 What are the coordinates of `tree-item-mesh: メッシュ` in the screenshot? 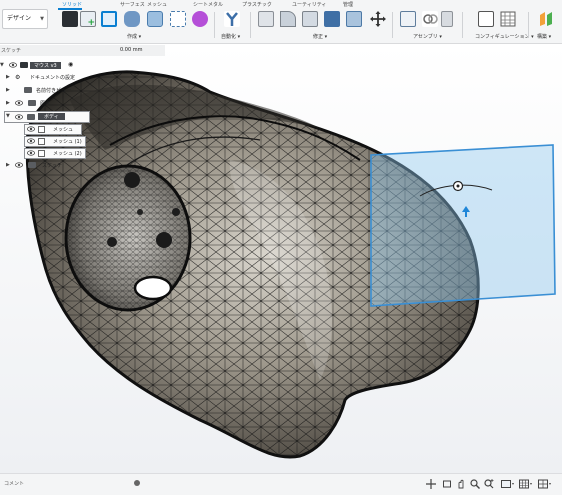 It's located at (53, 129).